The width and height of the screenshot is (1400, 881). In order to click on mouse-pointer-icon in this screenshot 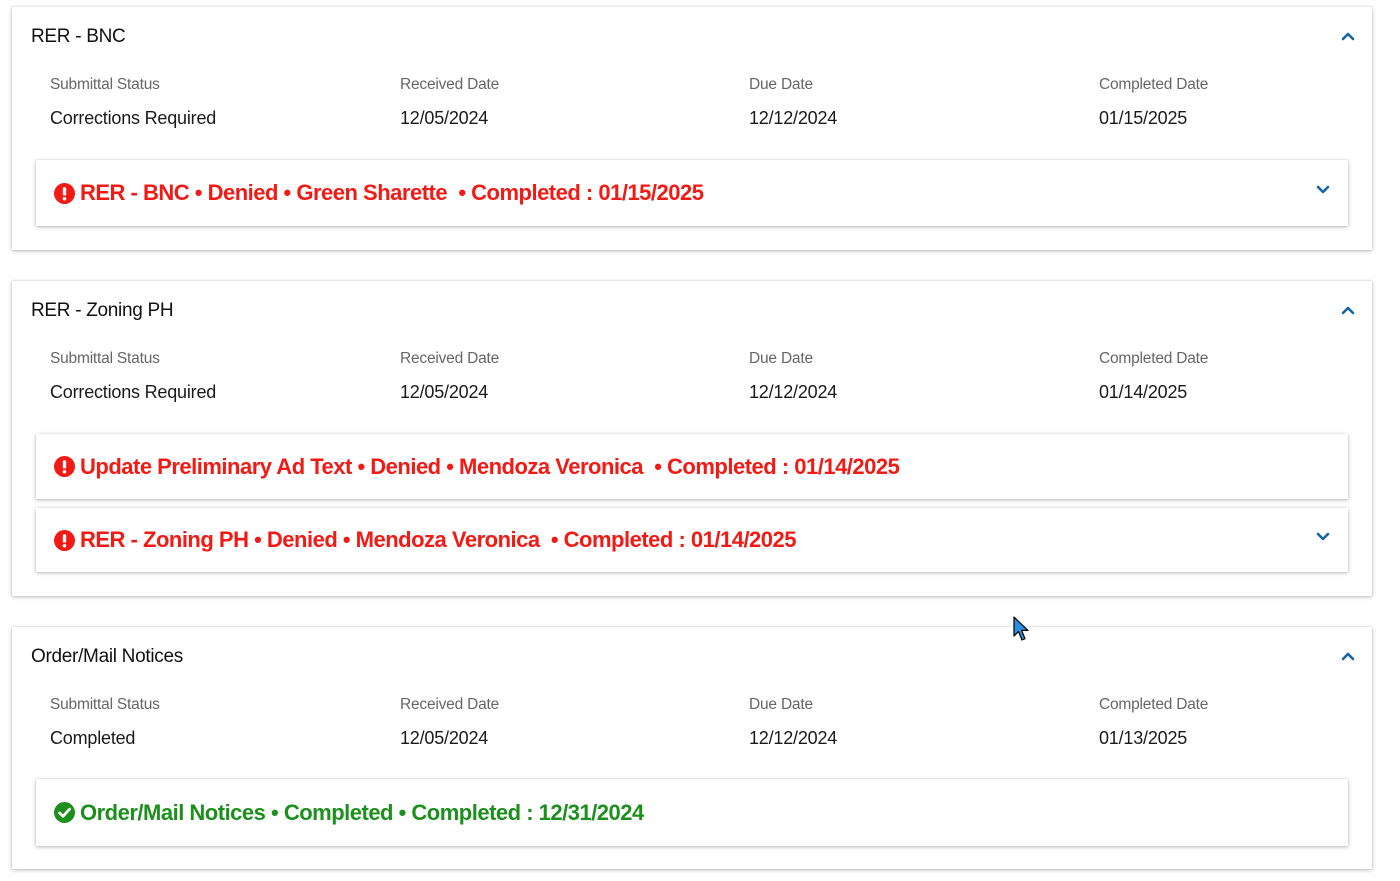, I will do `click(1021, 628)`.